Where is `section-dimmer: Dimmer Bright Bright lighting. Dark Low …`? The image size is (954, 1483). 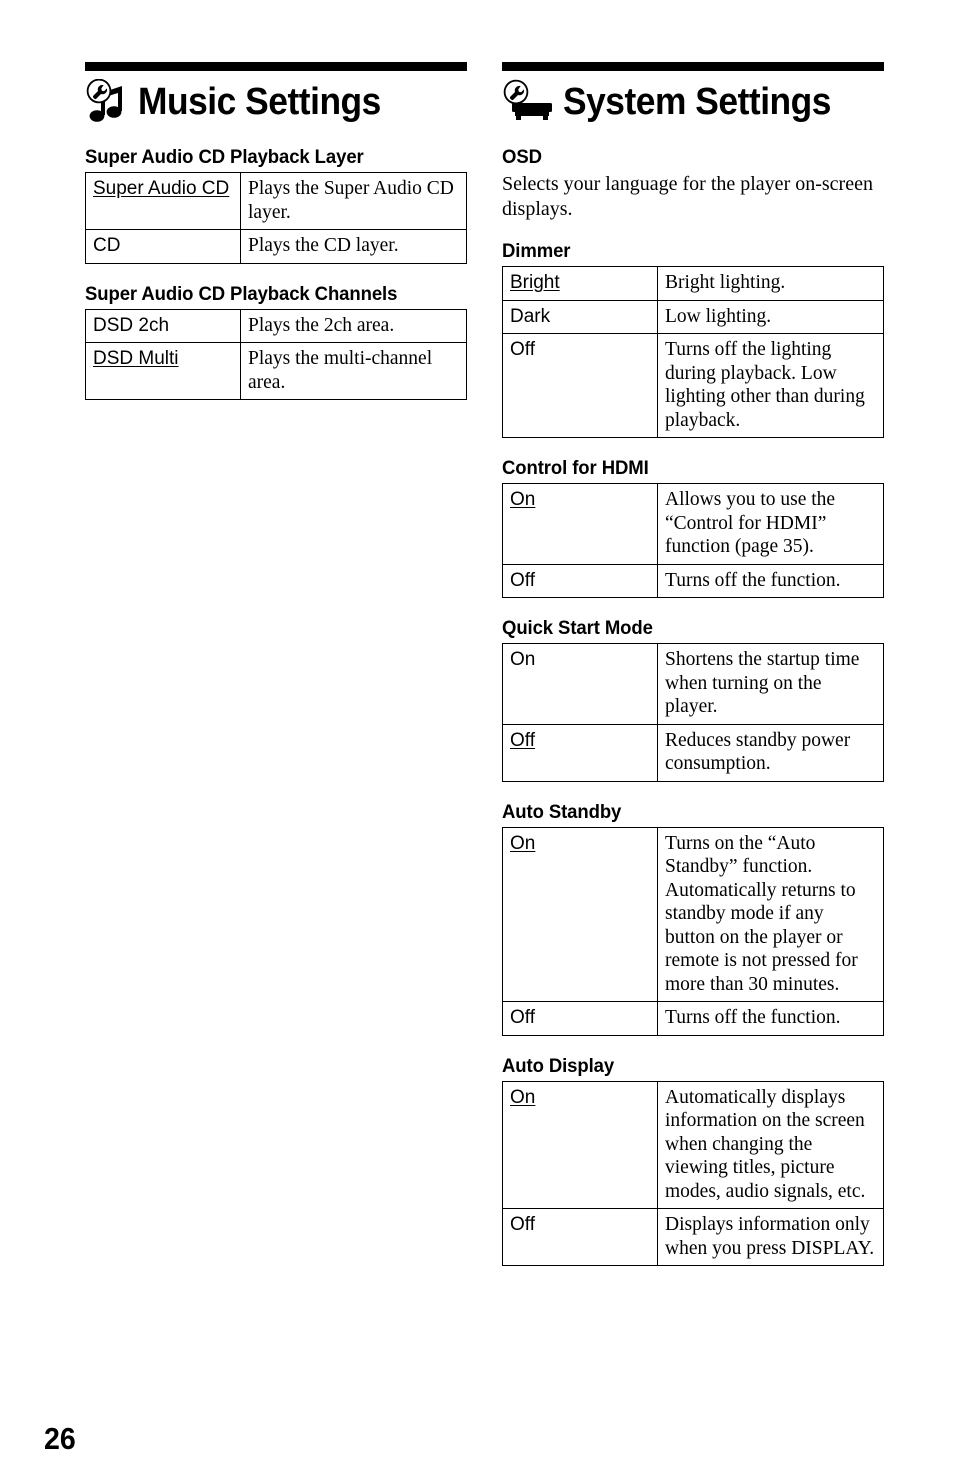 section-dimmer: Dimmer Bright Bright lighting. Dark Low … is located at coordinates (693, 339).